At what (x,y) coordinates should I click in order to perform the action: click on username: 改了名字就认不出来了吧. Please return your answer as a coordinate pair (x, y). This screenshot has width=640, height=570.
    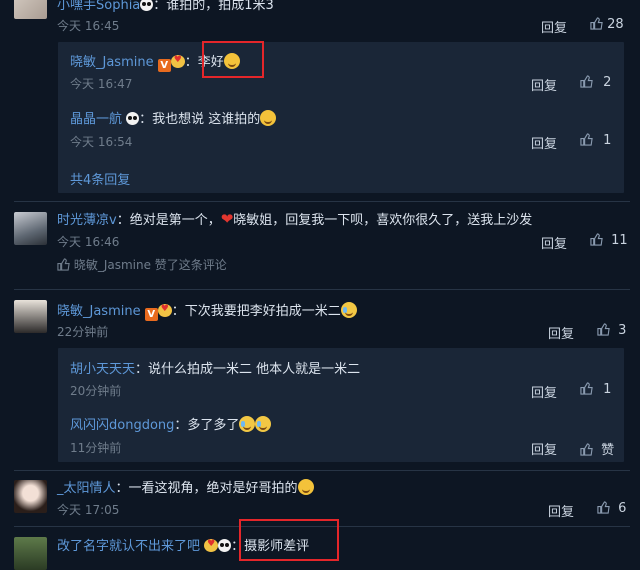
    Looking at the image, I should click on (128, 546).